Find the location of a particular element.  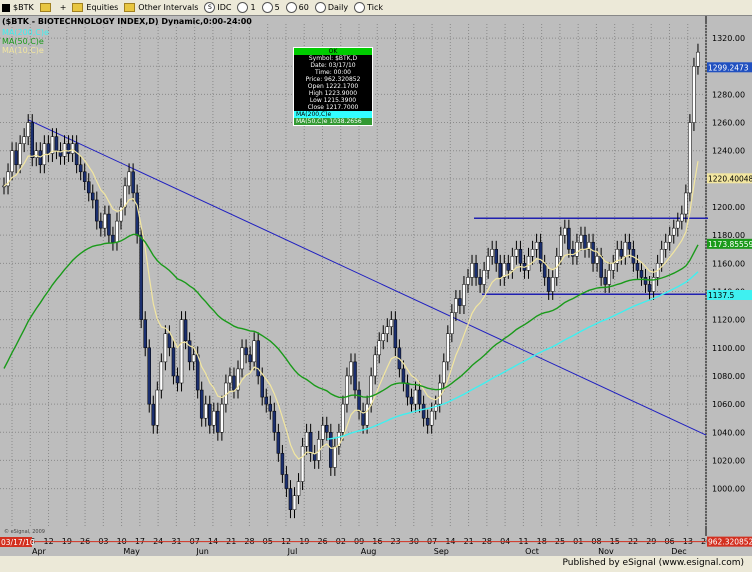

other-intervals-menu: Other Intervals is located at coordinates (161, 7).